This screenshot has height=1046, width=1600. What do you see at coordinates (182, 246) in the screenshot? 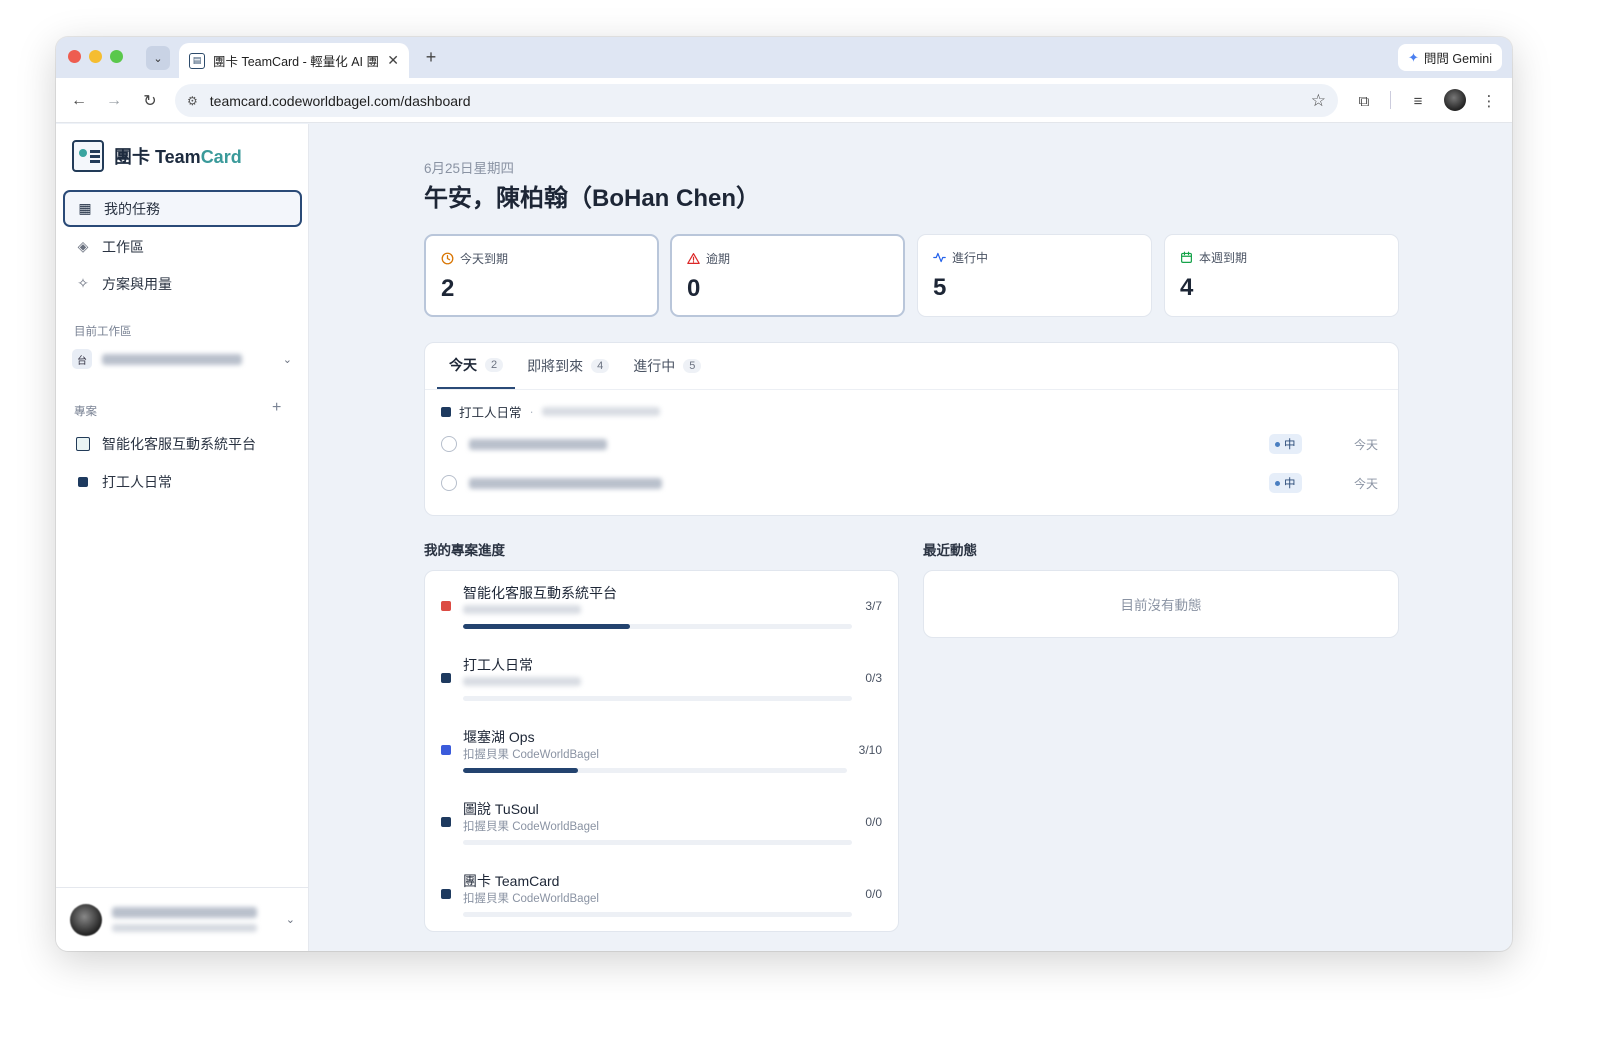
I see `sidebar-item-workspaces: ◈ 工作區` at bounding box center [182, 246].